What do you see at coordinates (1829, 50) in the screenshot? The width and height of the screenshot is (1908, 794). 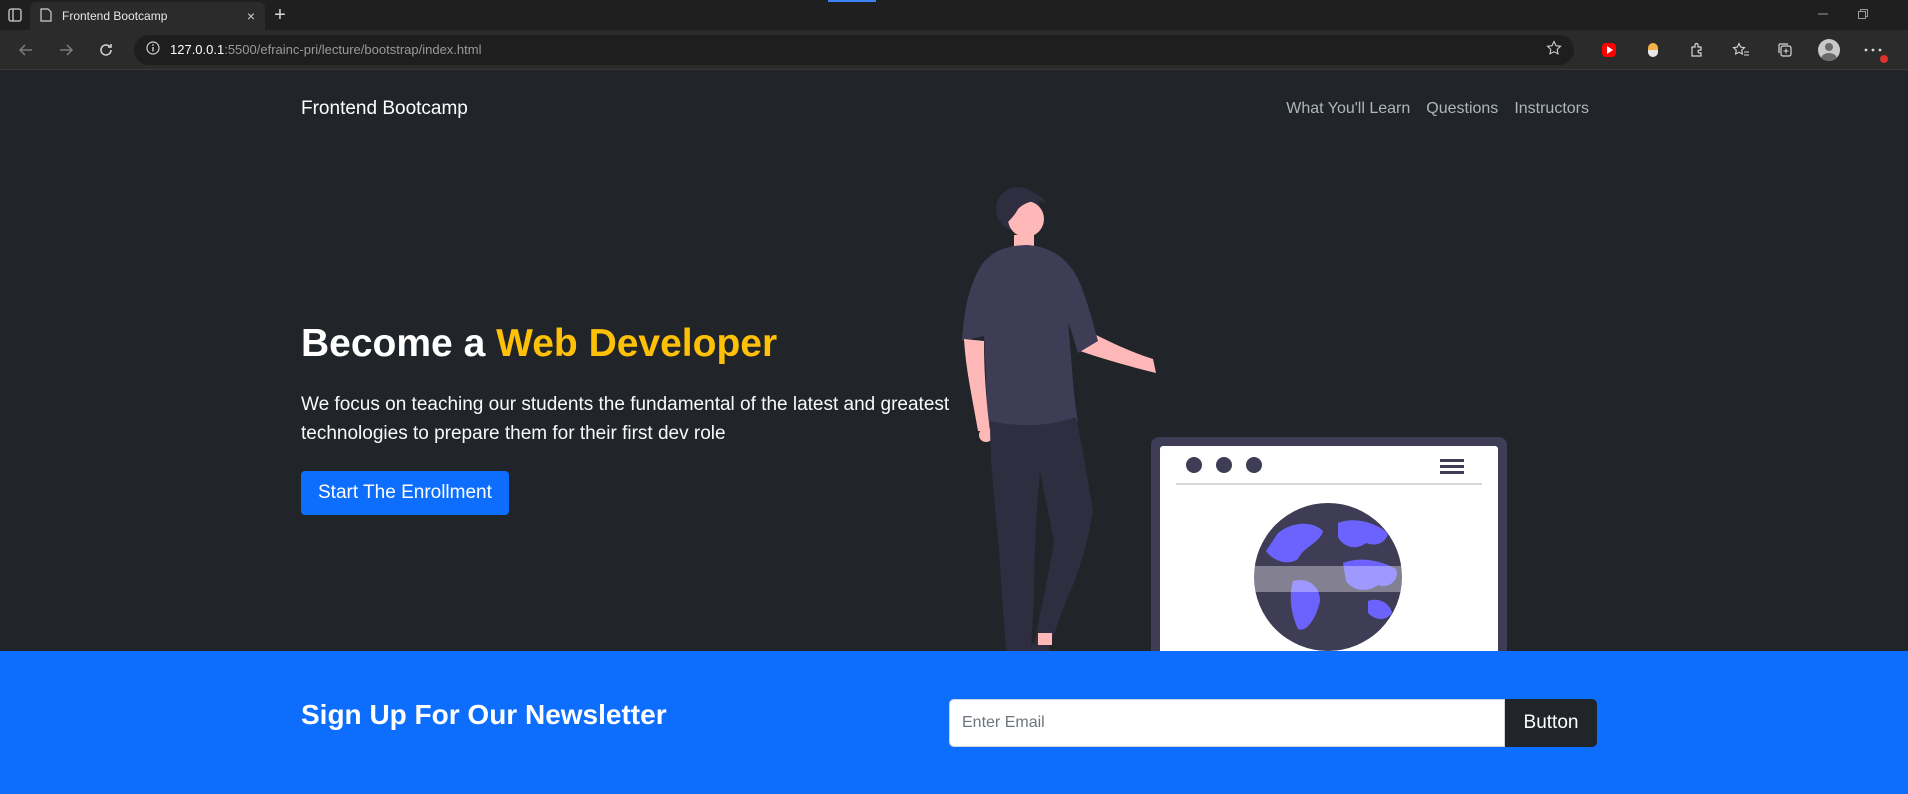 I see `profile-avatar-icon` at bounding box center [1829, 50].